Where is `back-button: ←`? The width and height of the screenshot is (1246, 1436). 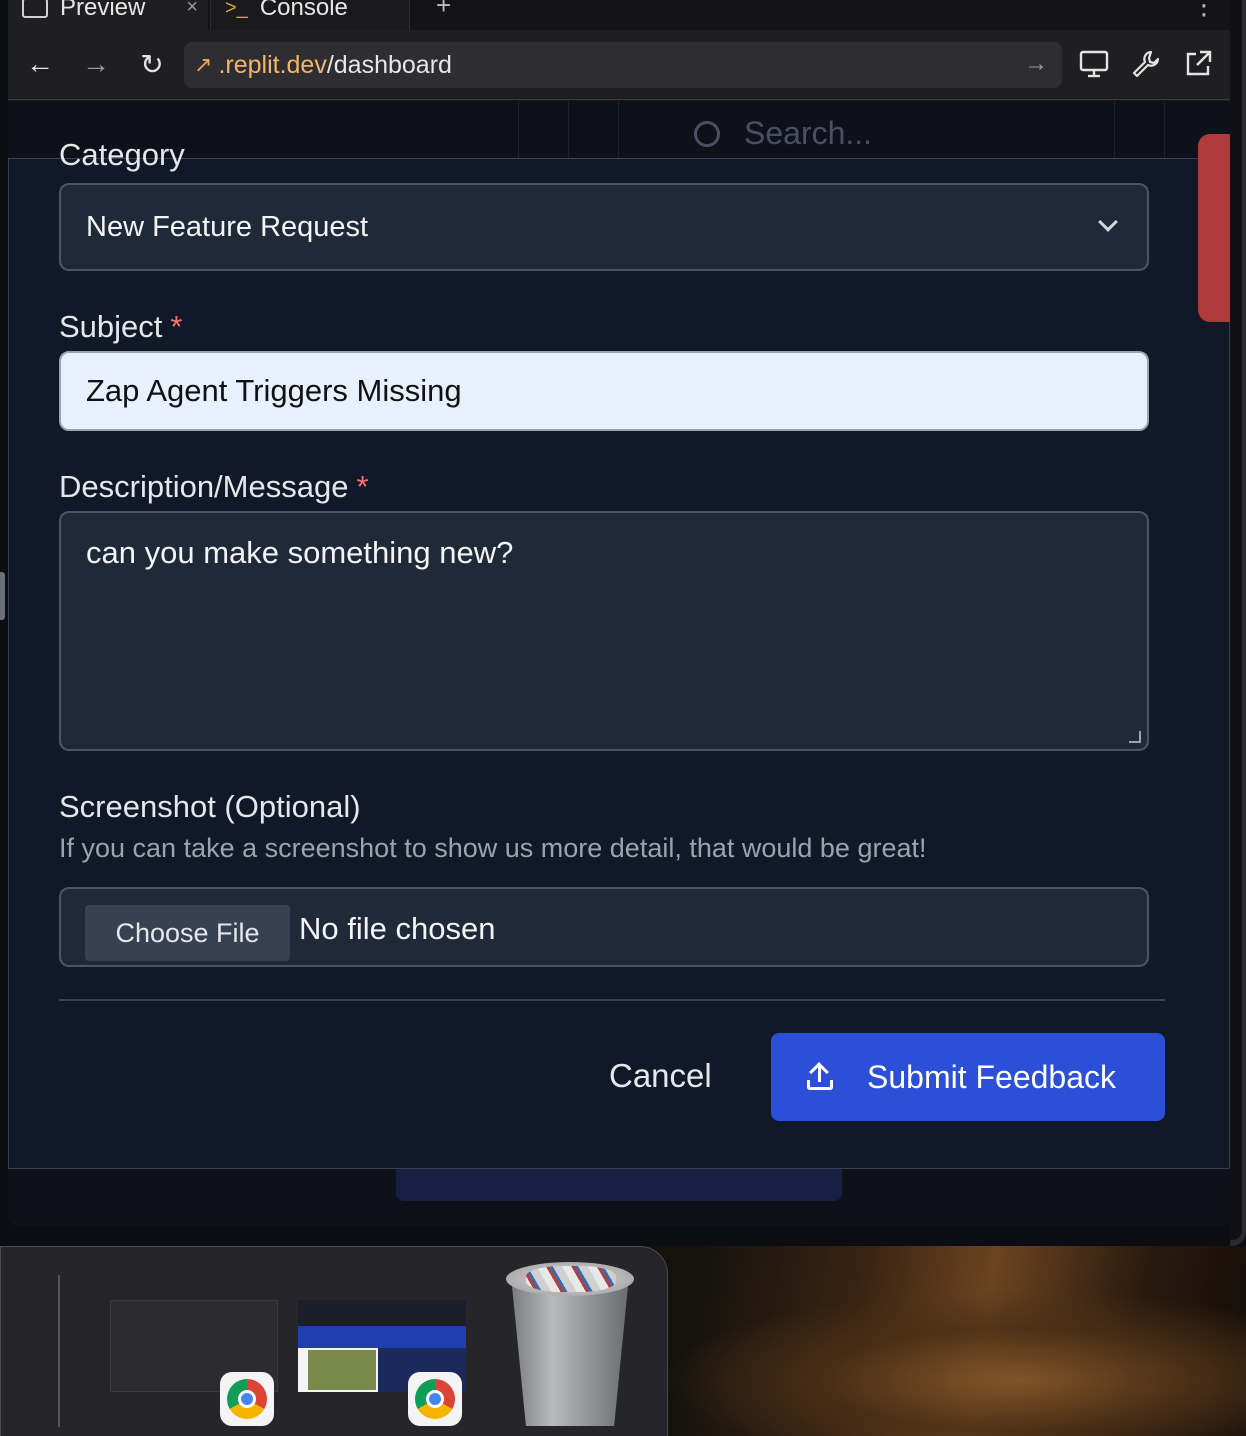
back-button: ← is located at coordinates (40, 64).